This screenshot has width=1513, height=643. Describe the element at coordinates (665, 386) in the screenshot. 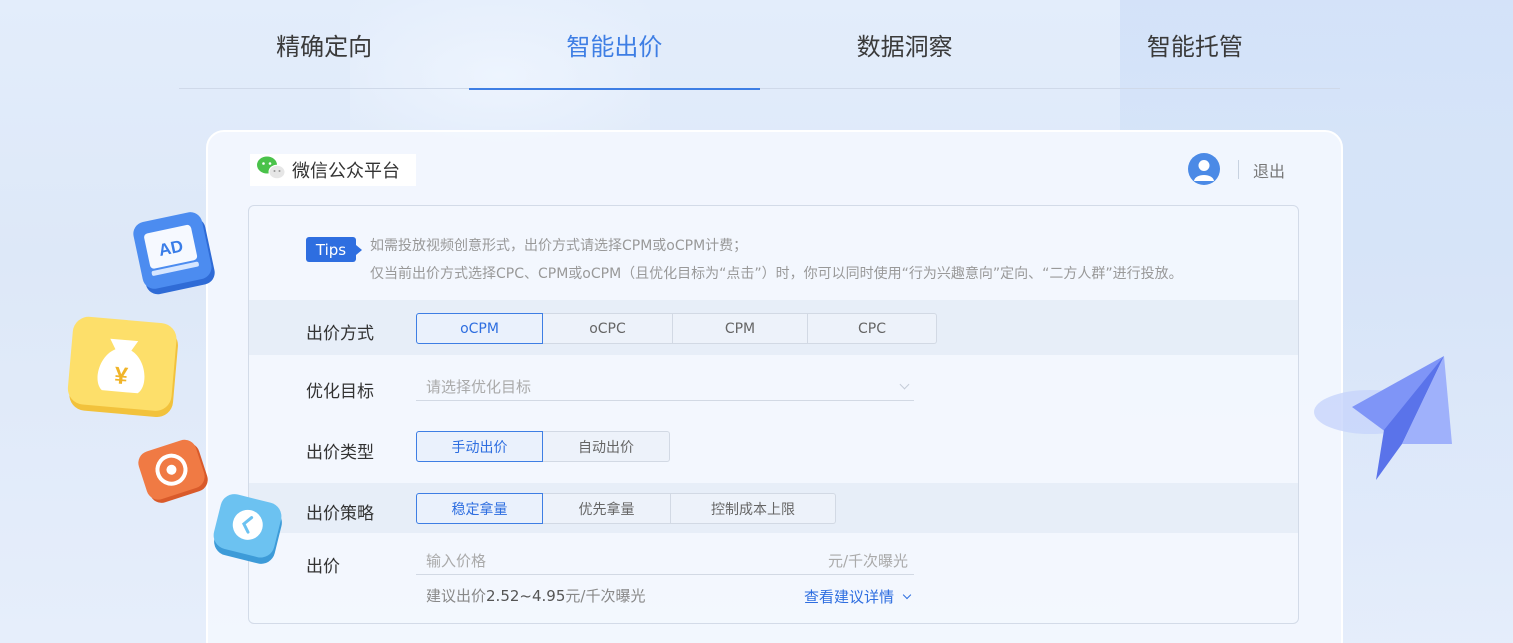

I see `goal-select: 请选择优化目标` at that location.